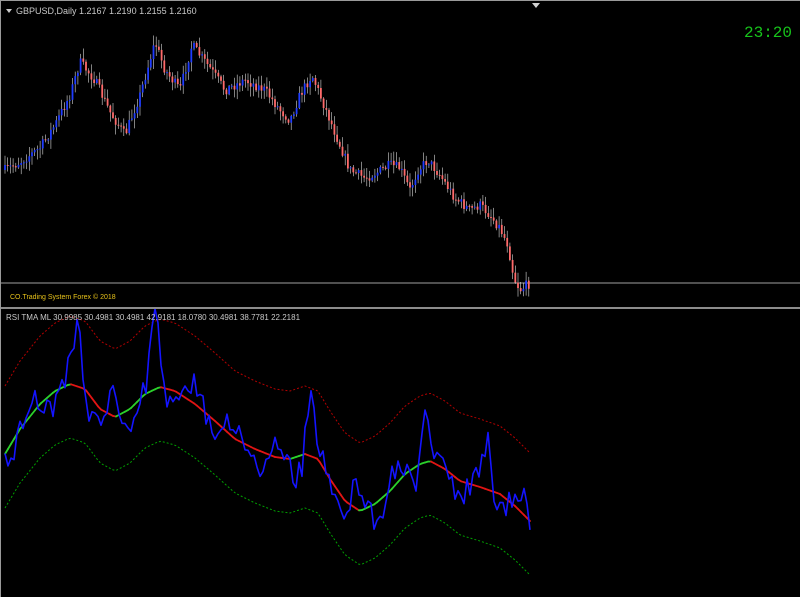 Image resolution: width=800 pixels, height=597 pixels. Describe the element at coordinates (9, 11) in the screenshot. I see `chart-menu-arrow-icon` at that location.